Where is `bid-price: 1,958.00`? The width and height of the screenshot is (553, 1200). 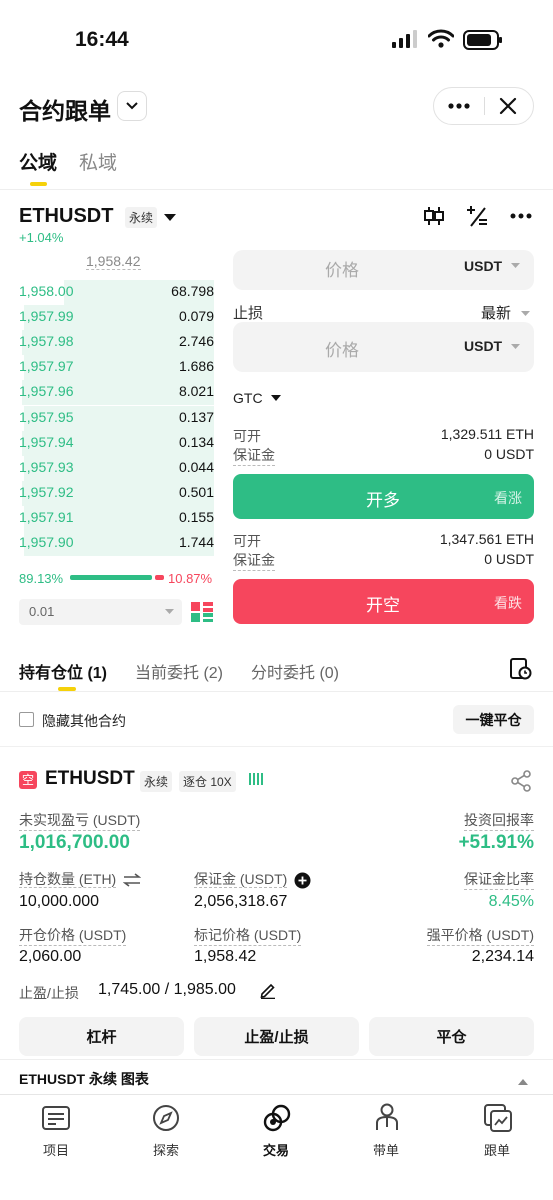 bid-price: 1,958.00 is located at coordinates (46, 291).